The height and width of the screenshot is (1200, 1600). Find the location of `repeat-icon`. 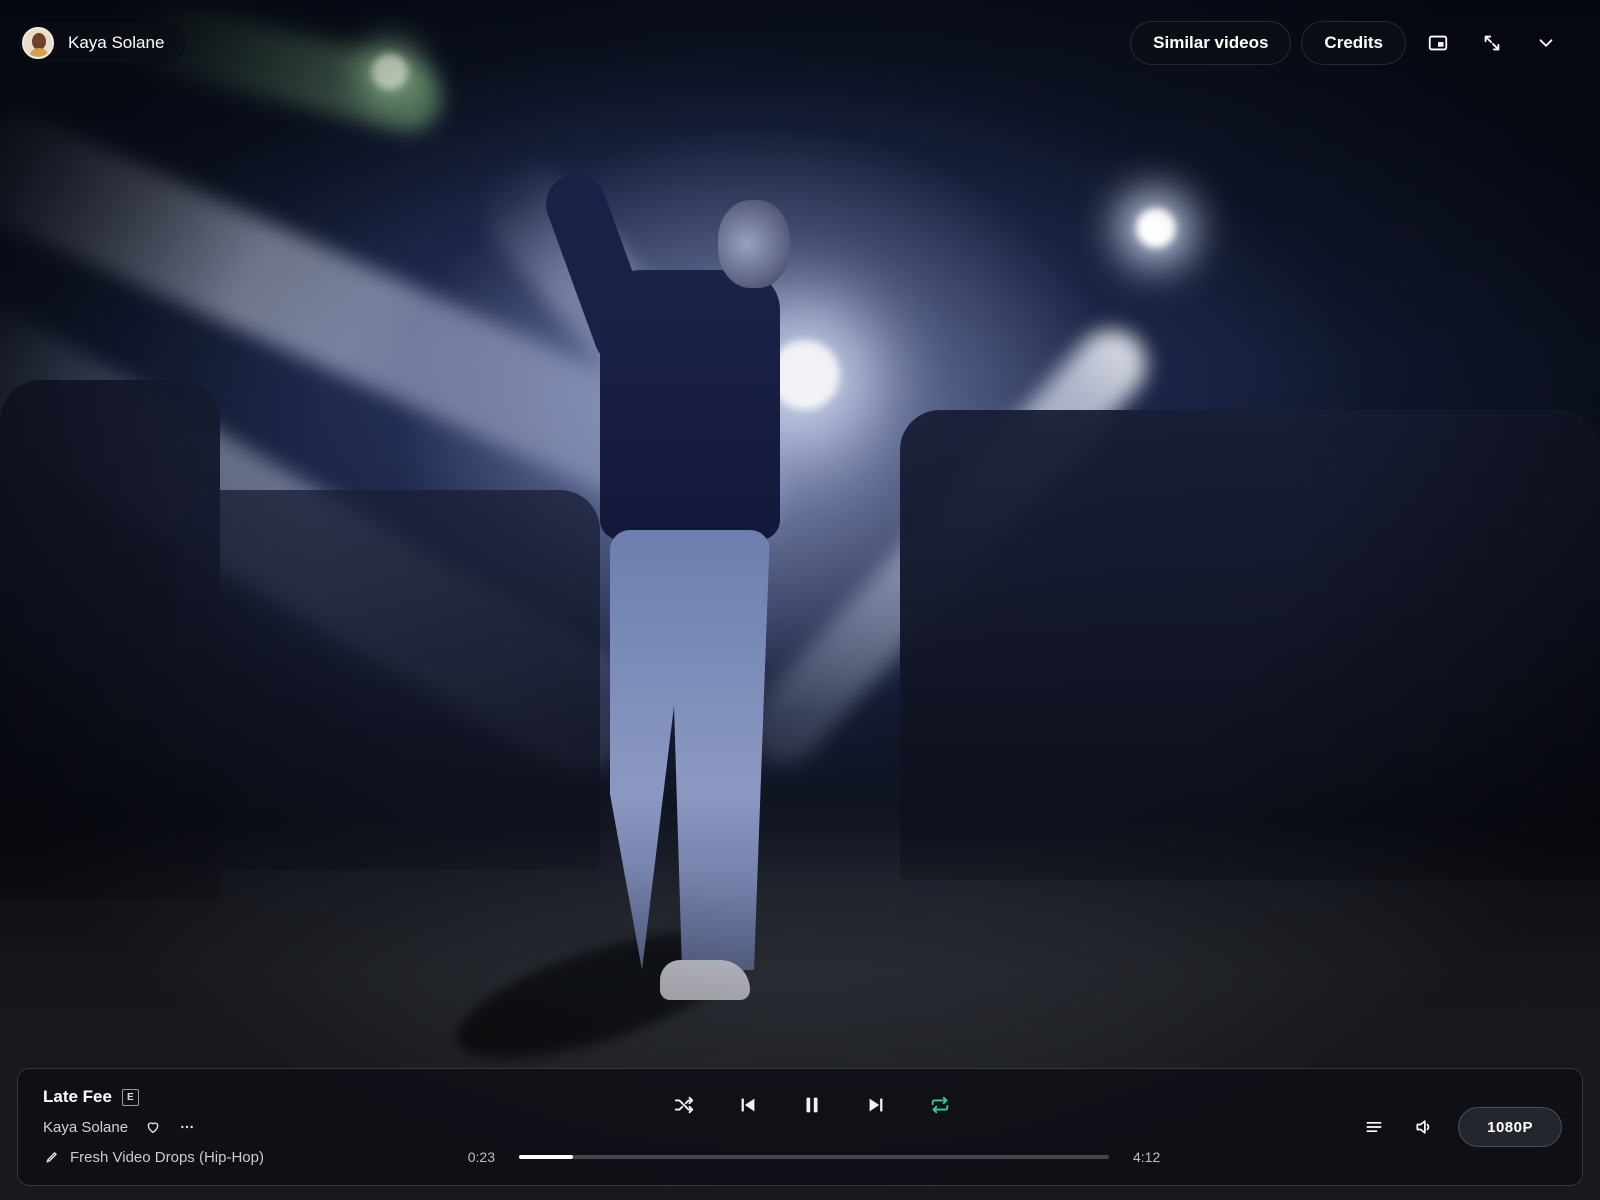

repeat-icon is located at coordinates (940, 1105).